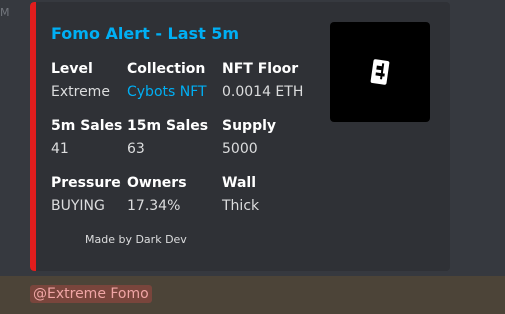  I want to click on field-name: Level, so click(72, 69).